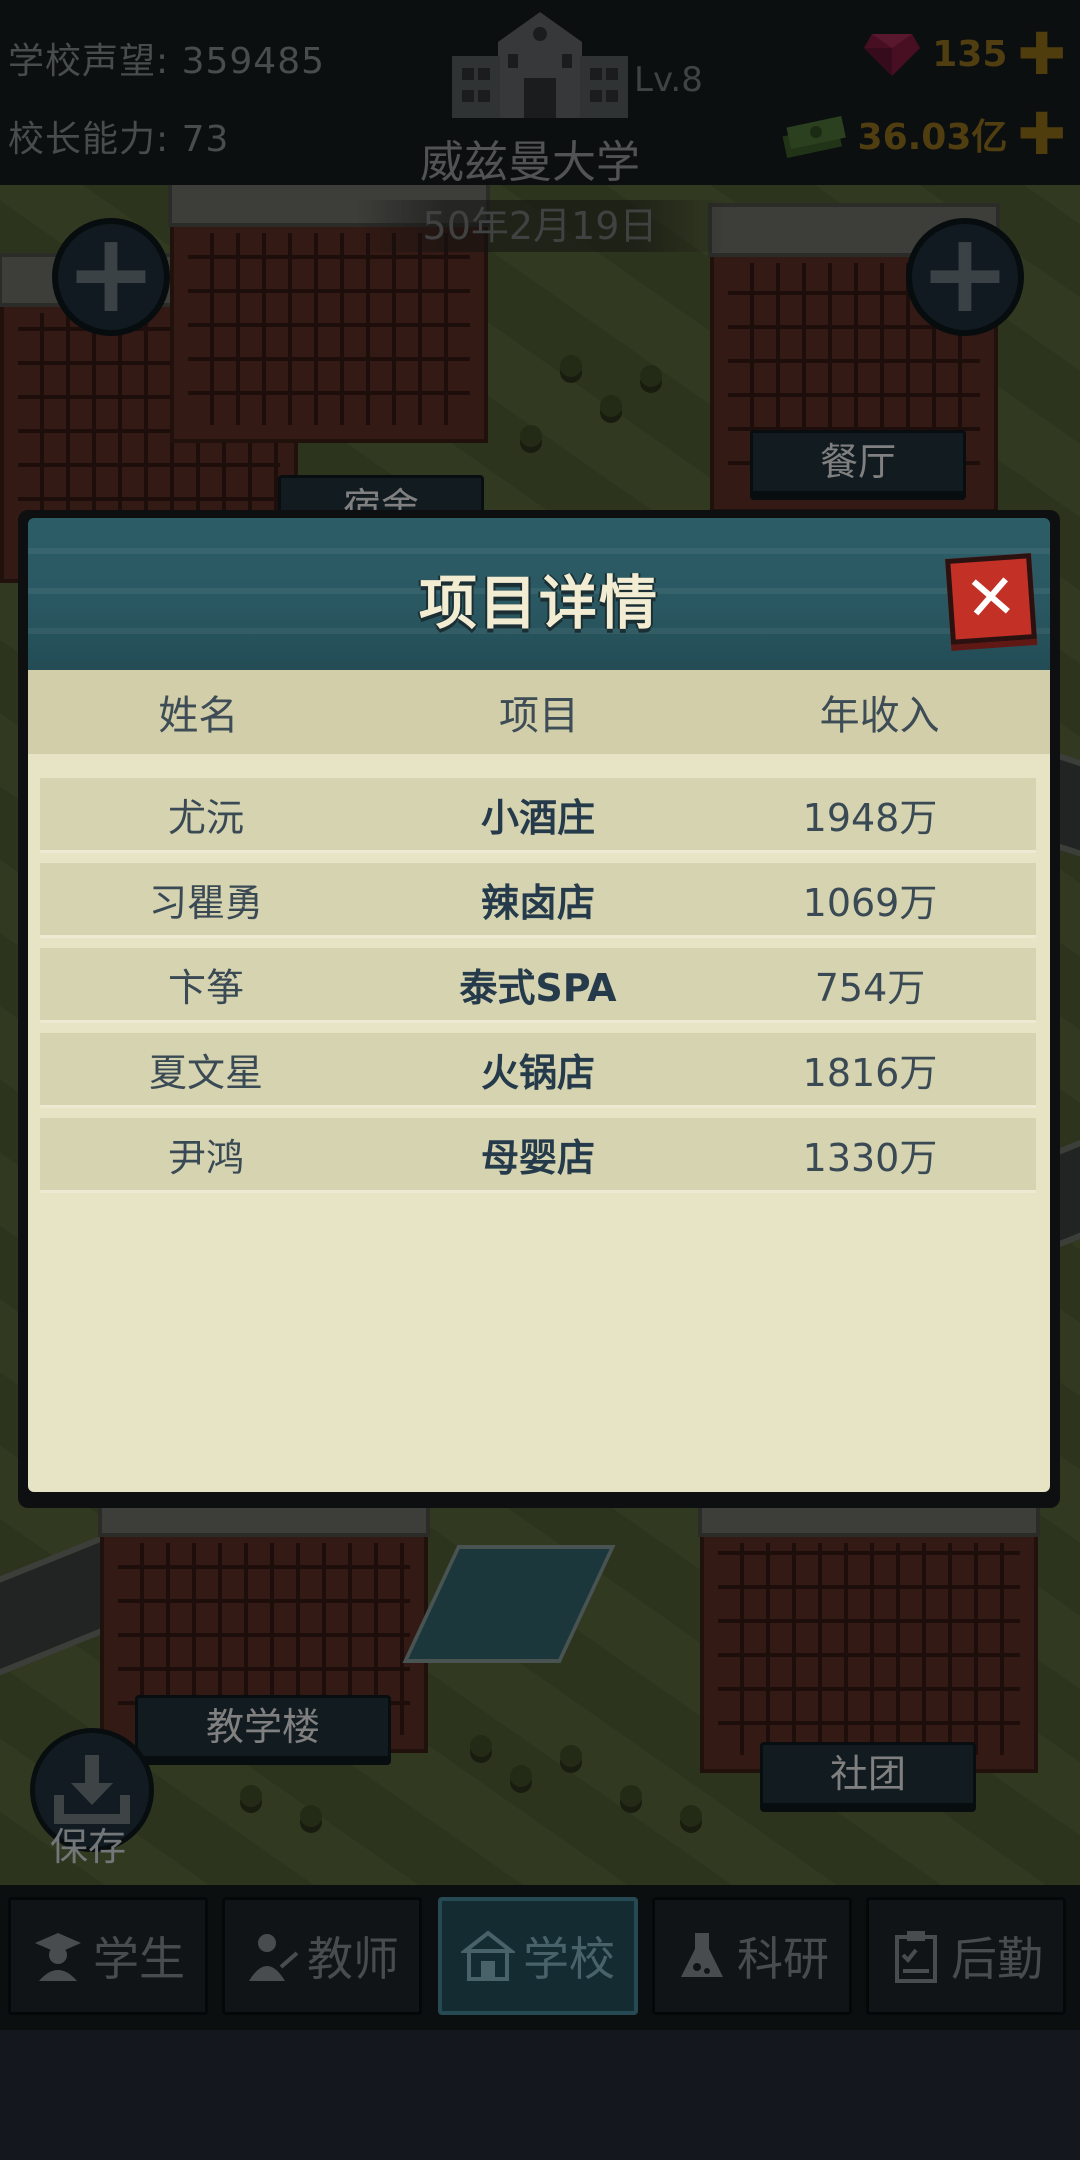 Image resolution: width=1080 pixels, height=2160 pixels. I want to click on cell-name: 尤沅, so click(205, 817).